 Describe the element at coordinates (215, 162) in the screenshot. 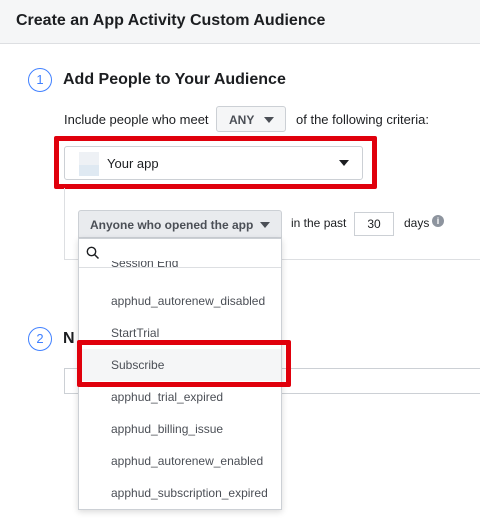

I see `highlight-box-app-select` at that location.